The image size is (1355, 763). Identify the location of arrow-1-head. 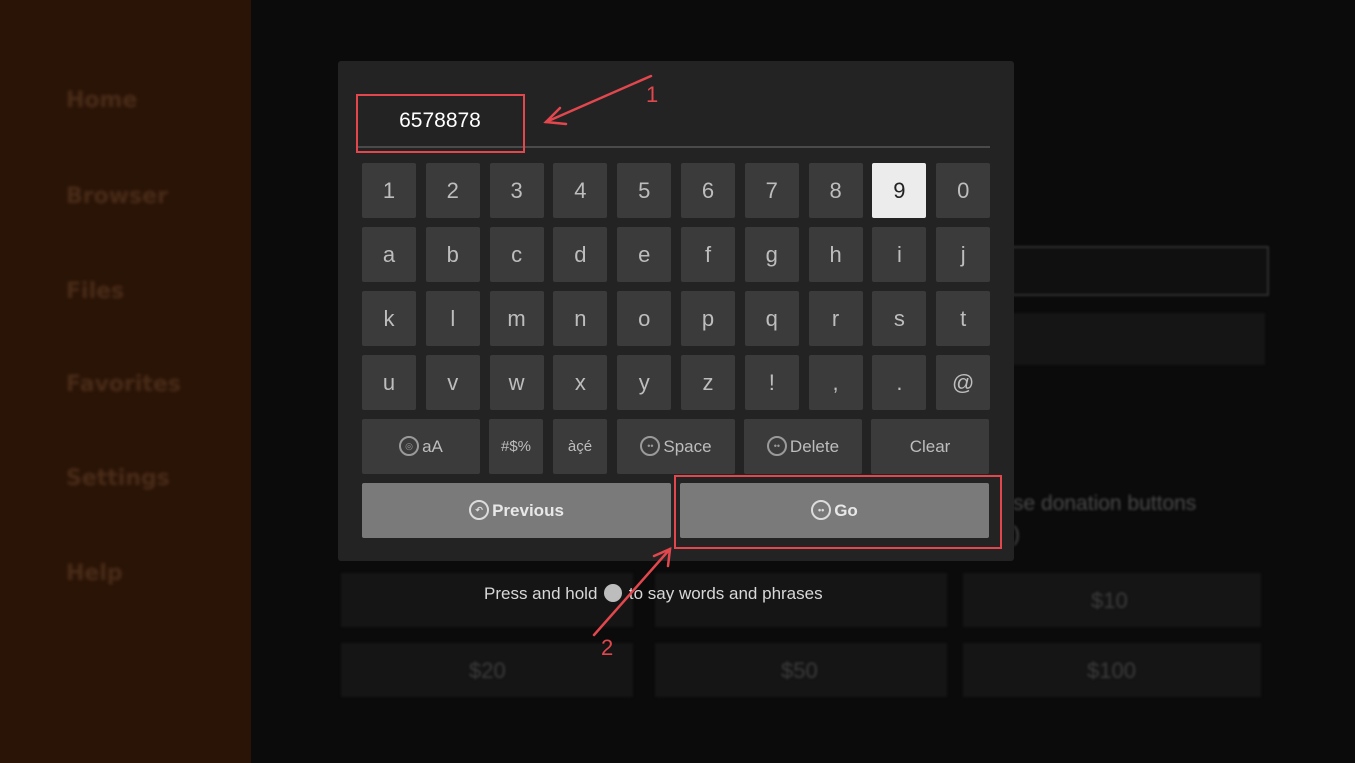
(555, 116).